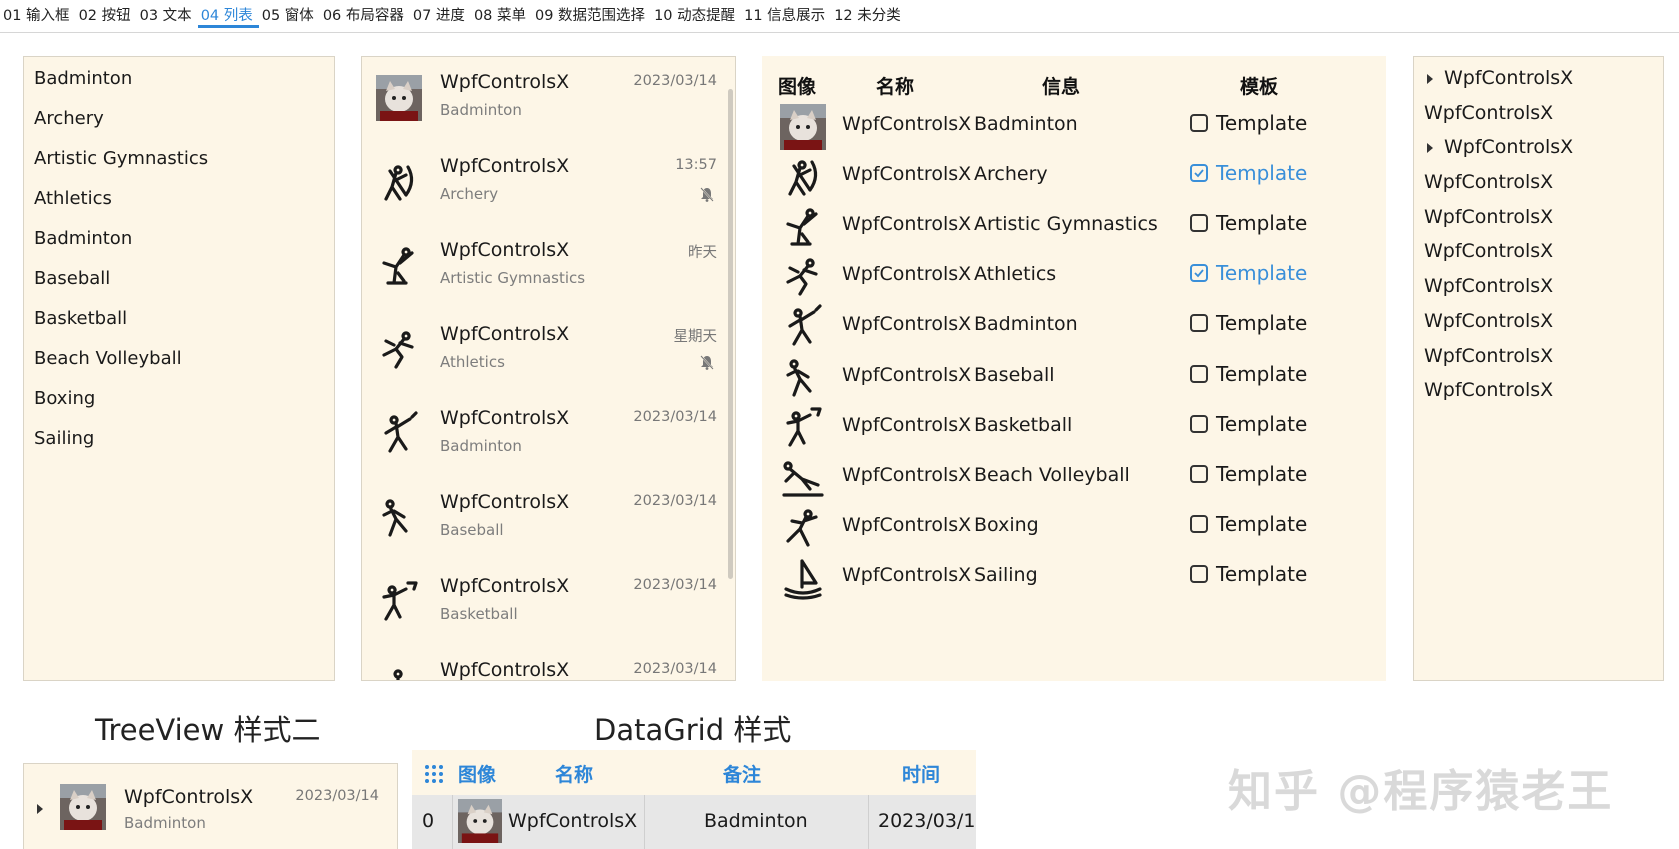  Describe the element at coordinates (1061, 87) in the screenshot. I see `header-info: 信息` at that location.